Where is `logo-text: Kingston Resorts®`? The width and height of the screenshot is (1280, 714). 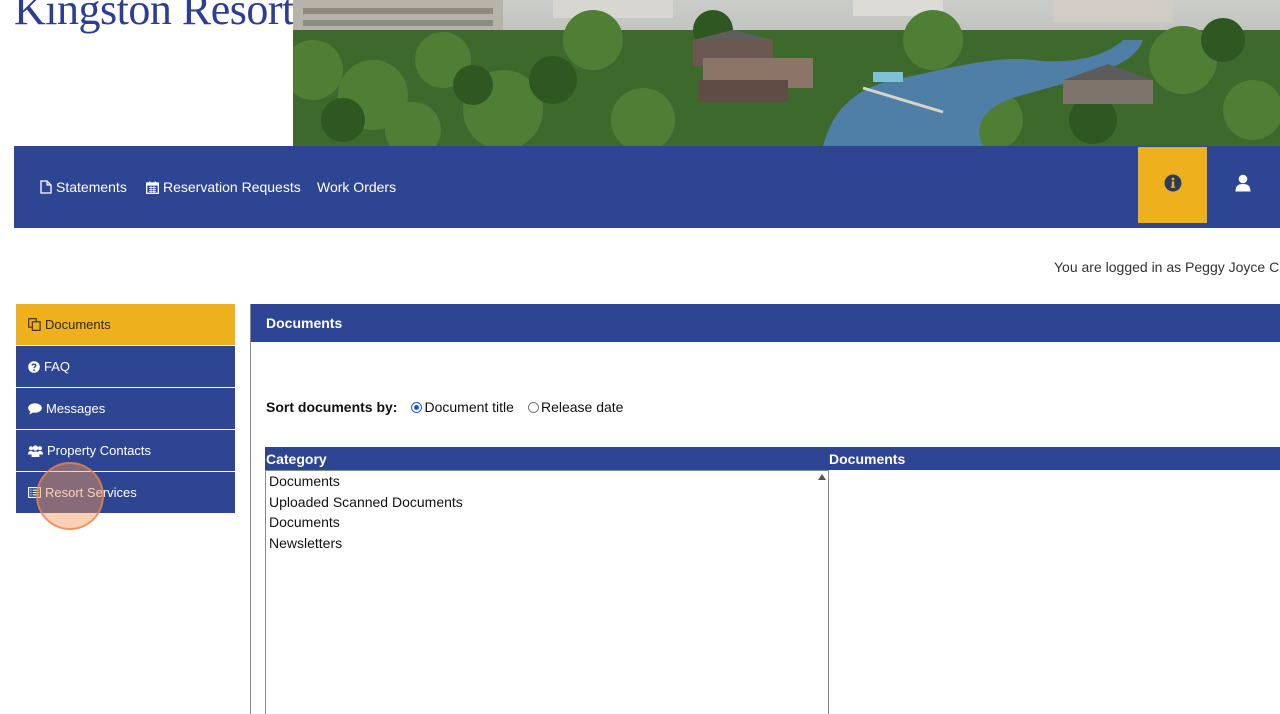 logo-text: Kingston Resorts® is located at coordinates (153, 17).